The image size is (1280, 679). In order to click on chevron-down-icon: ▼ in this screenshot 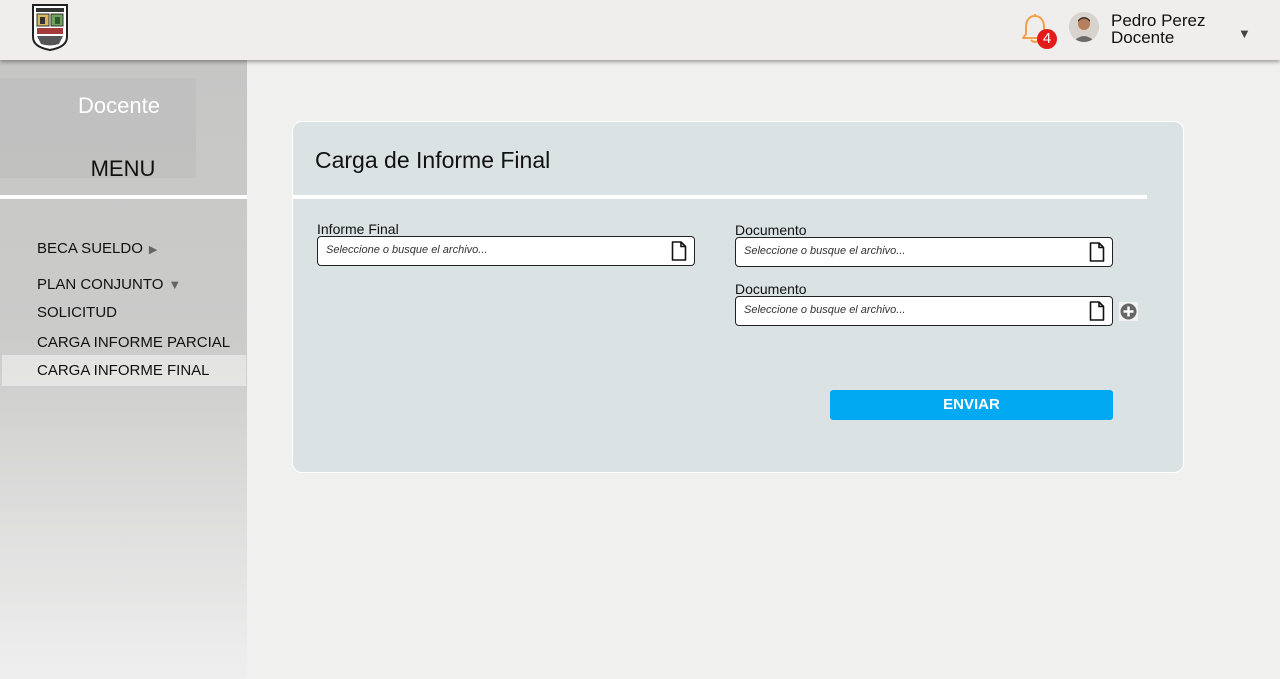, I will do `click(1244, 33)`.